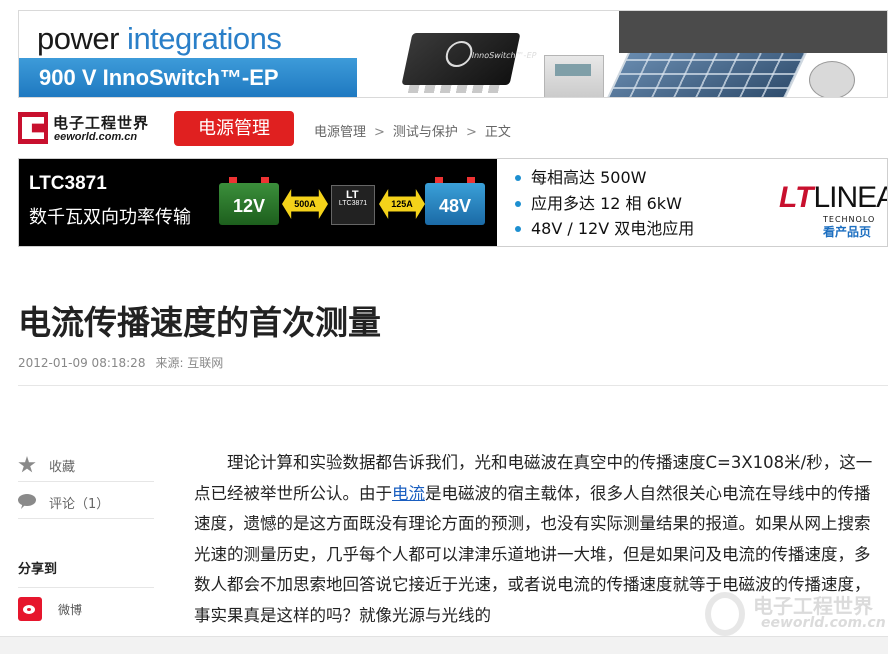 The height and width of the screenshot is (654, 888). What do you see at coordinates (27, 502) in the screenshot?
I see `comment-icon` at bounding box center [27, 502].